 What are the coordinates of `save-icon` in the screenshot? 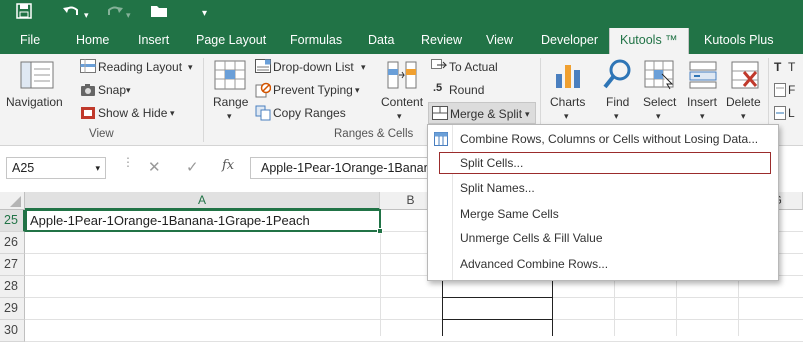 It's located at (24, 13).